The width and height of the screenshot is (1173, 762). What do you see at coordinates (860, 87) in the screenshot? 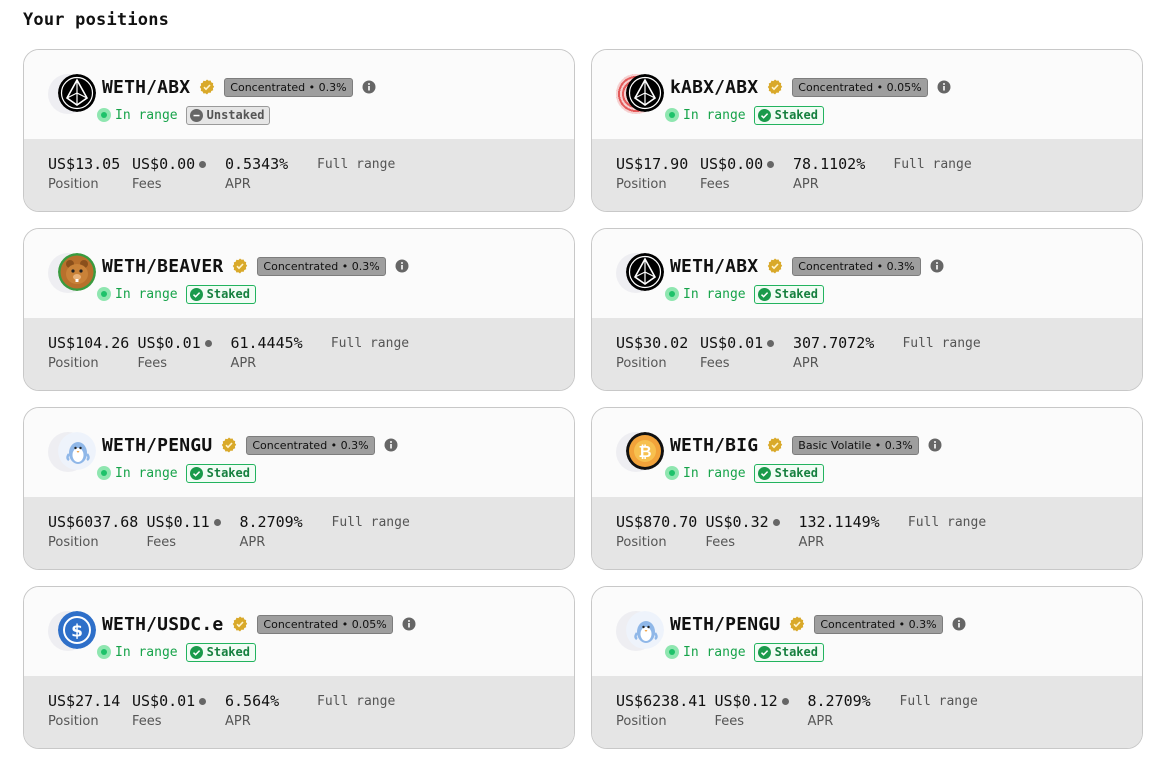
I see `pool-type-badge: Concentrated • 0.05%` at bounding box center [860, 87].